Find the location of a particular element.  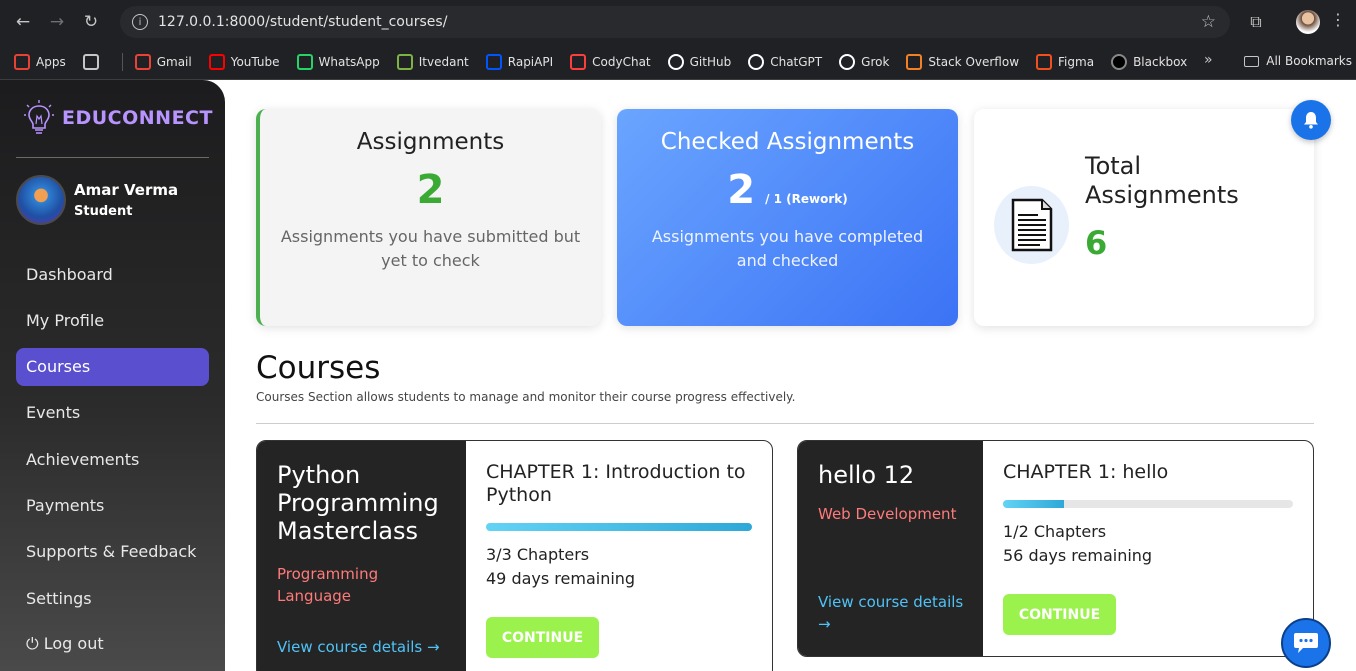

extensions-icon: ⧉ is located at coordinates (1256, 22).